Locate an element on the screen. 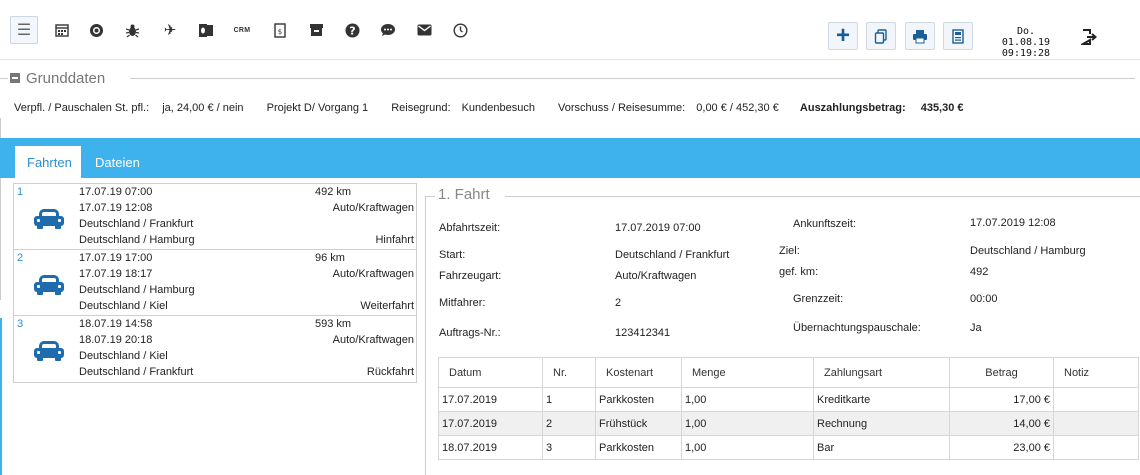 The image size is (1140, 475). help-icon: ? is located at coordinates (352, 30).